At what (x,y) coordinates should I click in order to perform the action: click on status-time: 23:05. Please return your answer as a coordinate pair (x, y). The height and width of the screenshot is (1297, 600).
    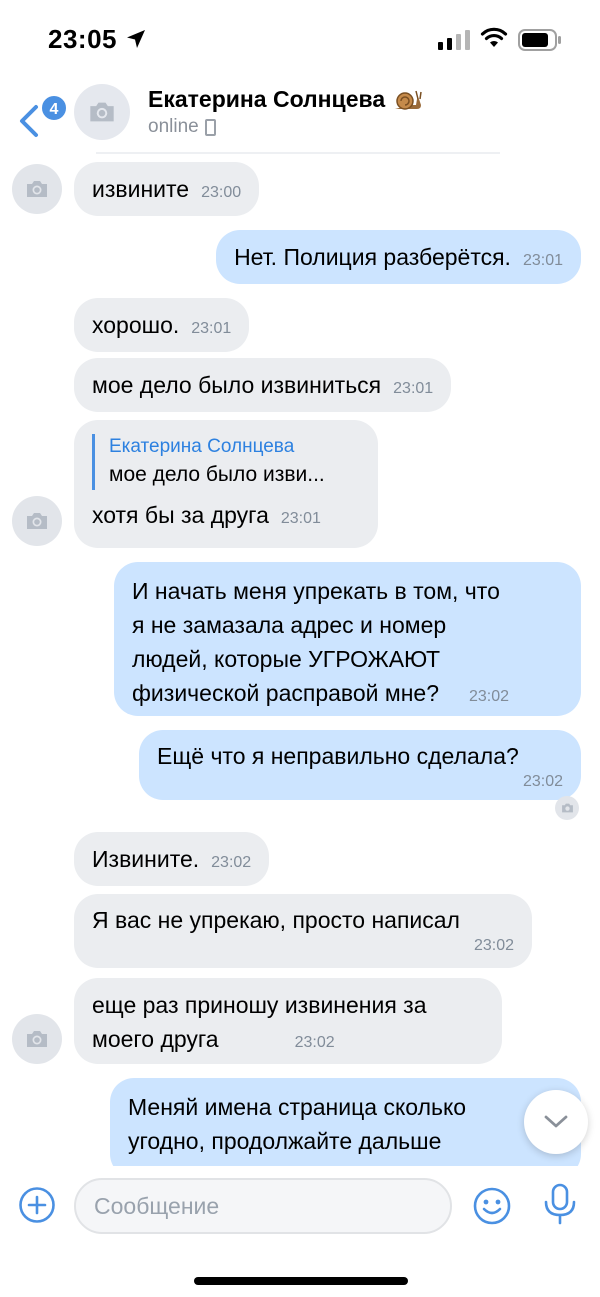
    Looking at the image, I should click on (82, 39).